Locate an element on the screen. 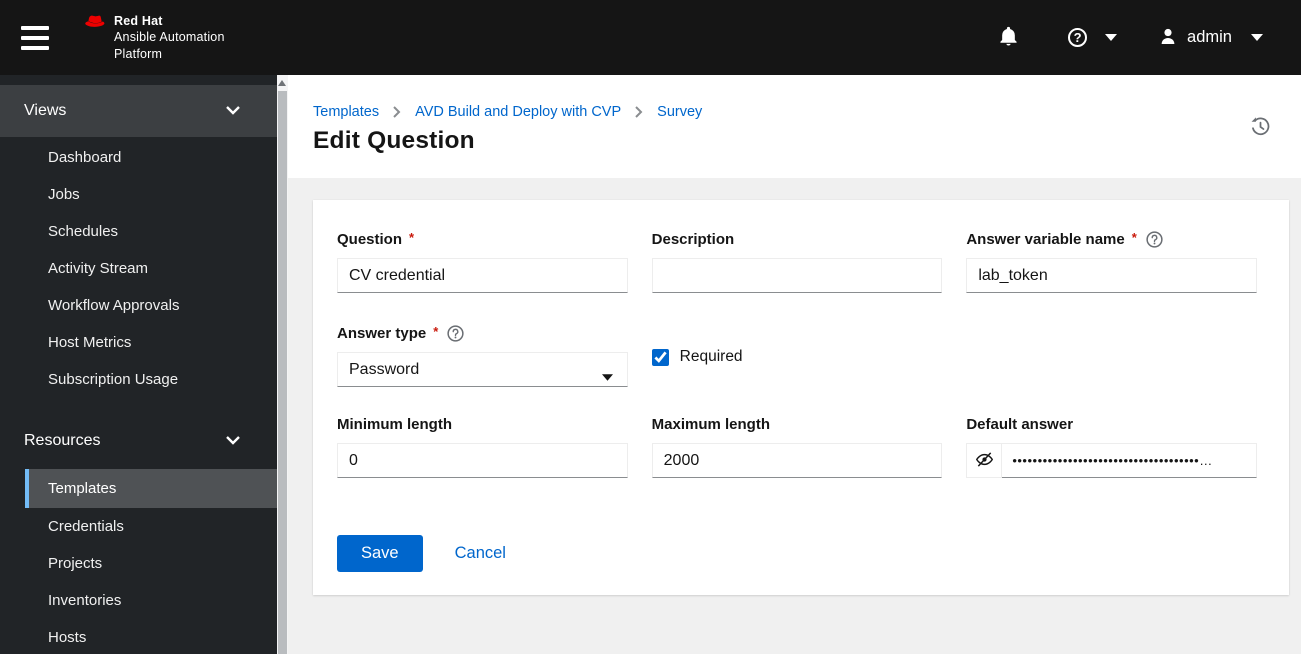 This screenshot has width=1301, height=654. breadcrumb-link-template-name: AVD Build and Deploy with CVP is located at coordinates (518, 112).